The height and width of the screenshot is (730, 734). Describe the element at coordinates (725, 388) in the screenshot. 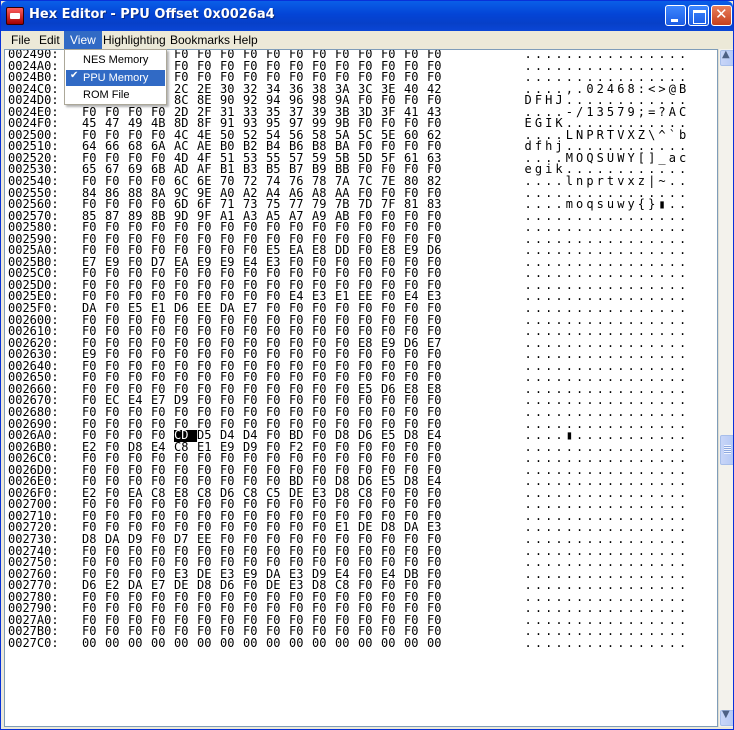

I see `vertical-scrollbar: ▲ ▼` at that location.